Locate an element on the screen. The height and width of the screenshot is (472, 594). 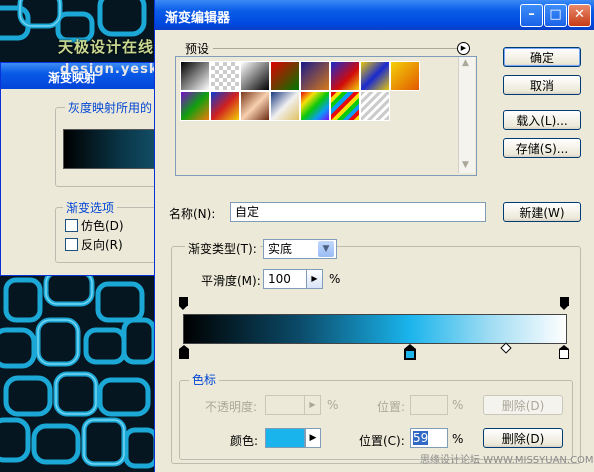
opacity-location-input is located at coordinates (429, 405).